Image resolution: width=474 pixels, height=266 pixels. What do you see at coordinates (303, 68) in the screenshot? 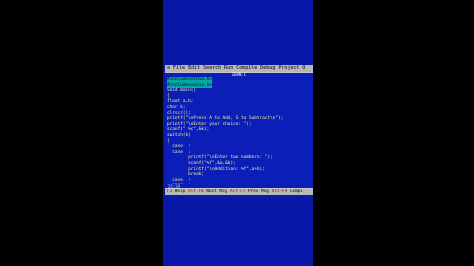
I see `menu-options: O` at bounding box center [303, 68].